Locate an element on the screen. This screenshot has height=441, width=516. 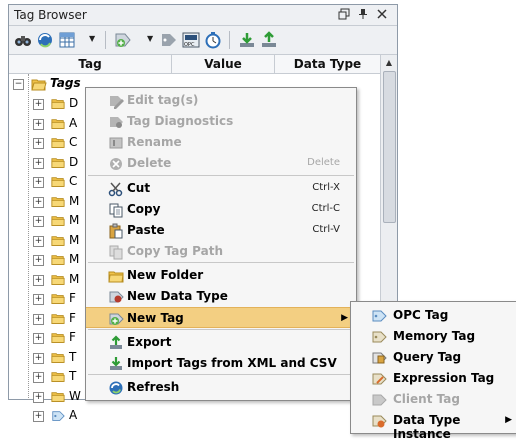
client-tag-icon is located at coordinates (379, 400).